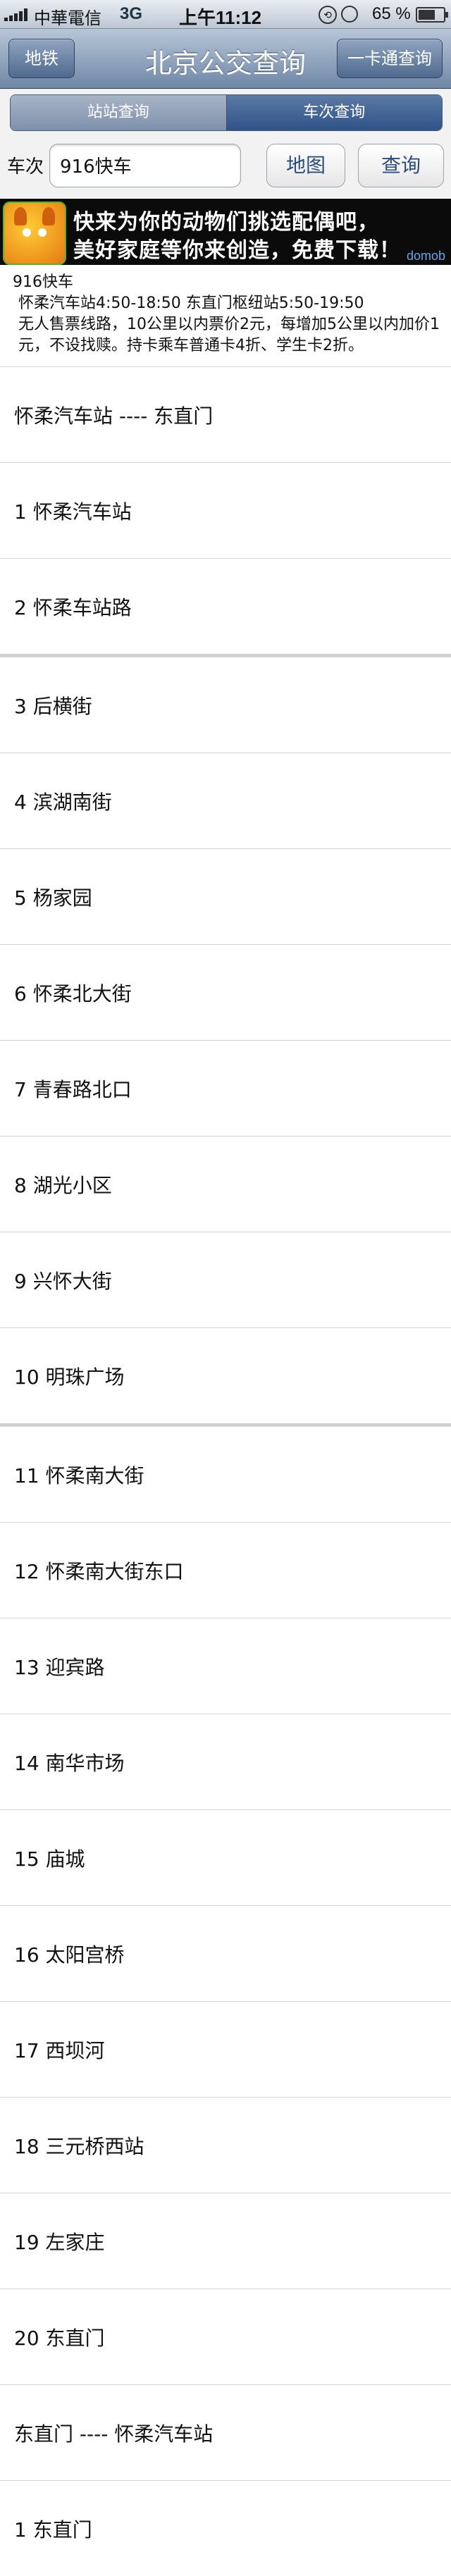 Image resolution: width=451 pixels, height=2576 pixels. What do you see at coordinates (114, 2434) in the screenshot?
I see `list-item-label: 东直门 ---- 怀柔汽车站` at bounding box center [114, 2434].